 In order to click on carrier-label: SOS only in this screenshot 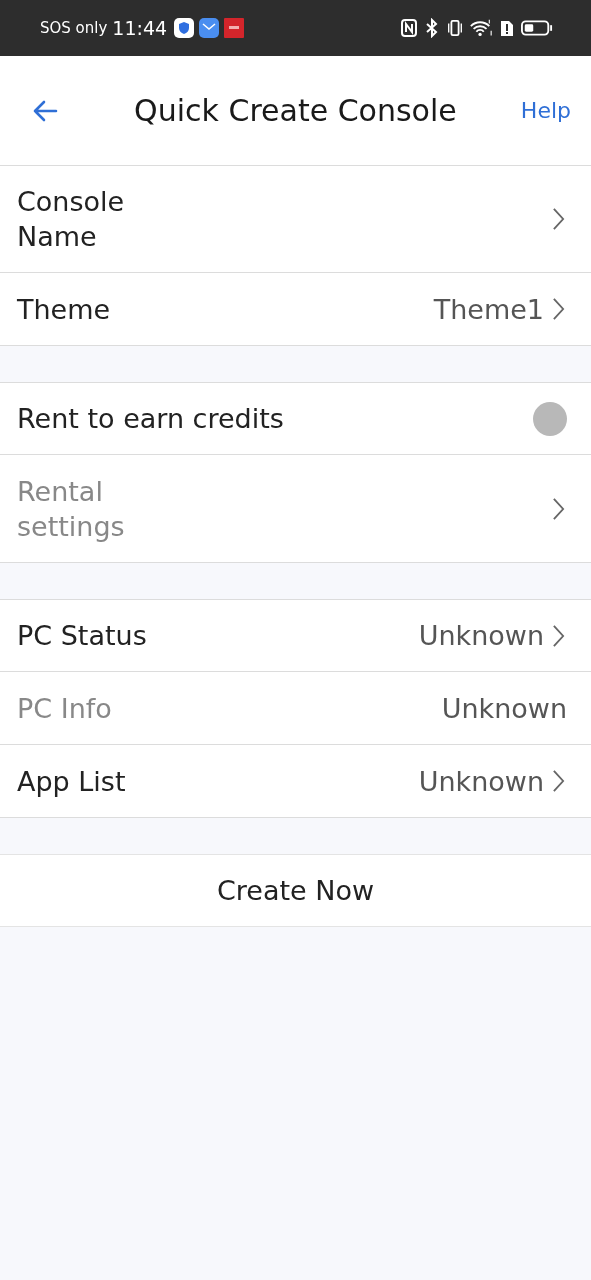, I will do `click(74, 28)`.